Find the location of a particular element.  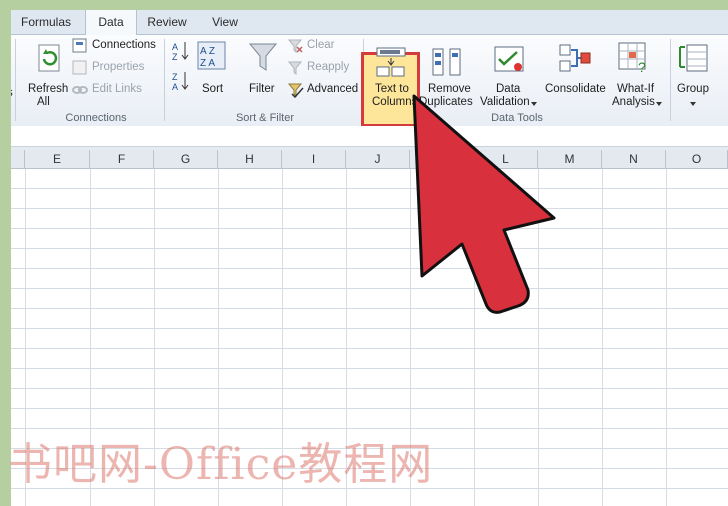

tab-review: Review is located at coordinates (167, 22).